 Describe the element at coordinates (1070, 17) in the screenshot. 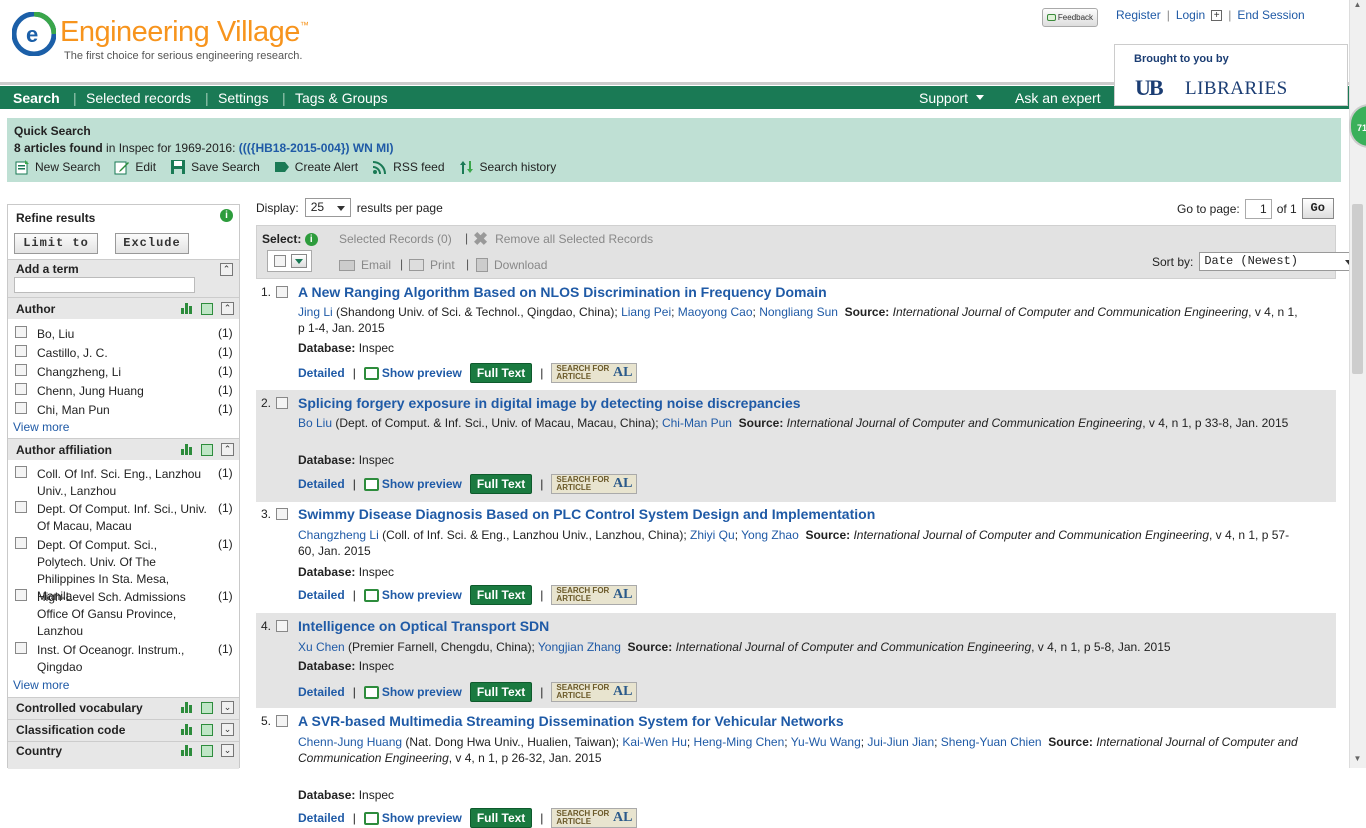

I see `feedback-button: Feedback` at that location.